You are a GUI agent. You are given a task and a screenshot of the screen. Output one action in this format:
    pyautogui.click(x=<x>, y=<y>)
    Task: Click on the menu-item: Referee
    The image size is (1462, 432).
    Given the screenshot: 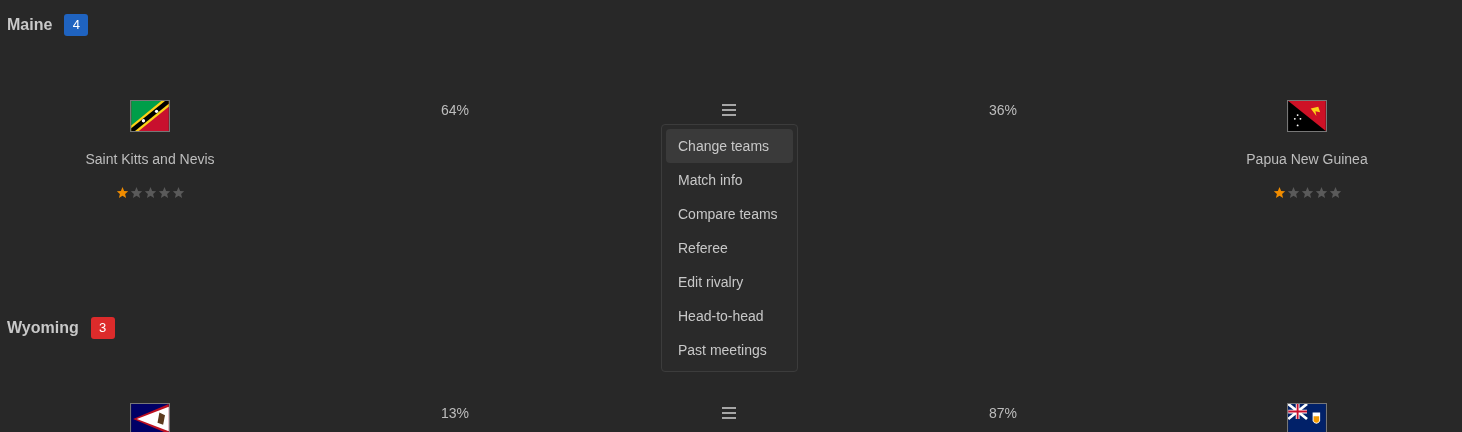 What is the action you would take?
    pyautogui.click(x=729, y=248)
    